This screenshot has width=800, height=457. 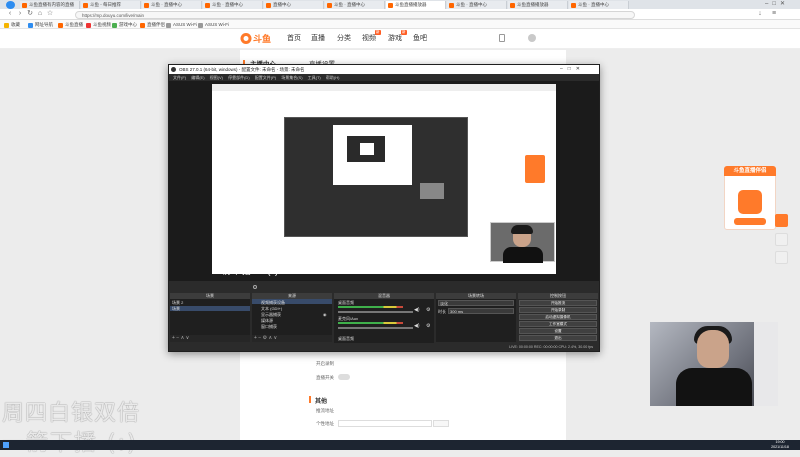 I want to click on scenes-toolbar: + − ∧ ∨, so click(x=210, y=338).